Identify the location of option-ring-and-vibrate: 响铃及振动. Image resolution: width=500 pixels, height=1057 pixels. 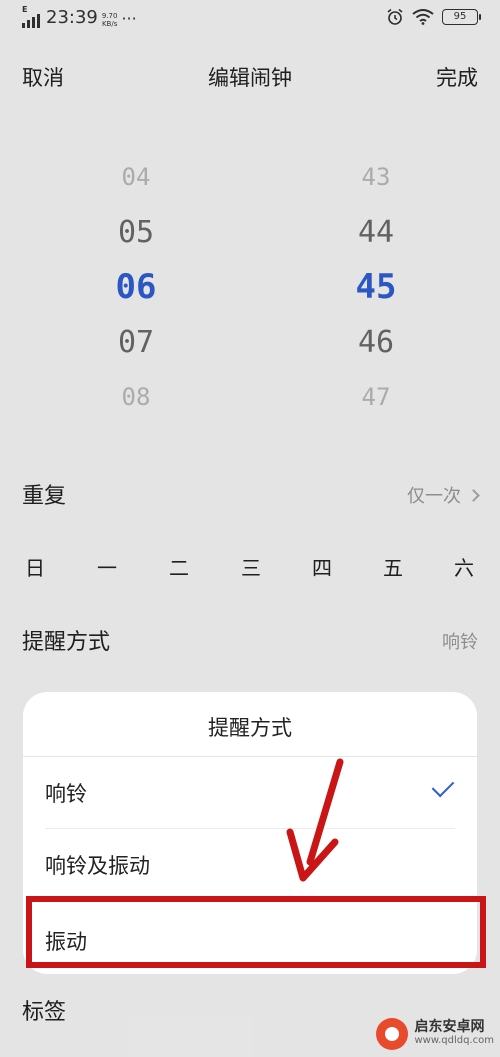
(250, 864).